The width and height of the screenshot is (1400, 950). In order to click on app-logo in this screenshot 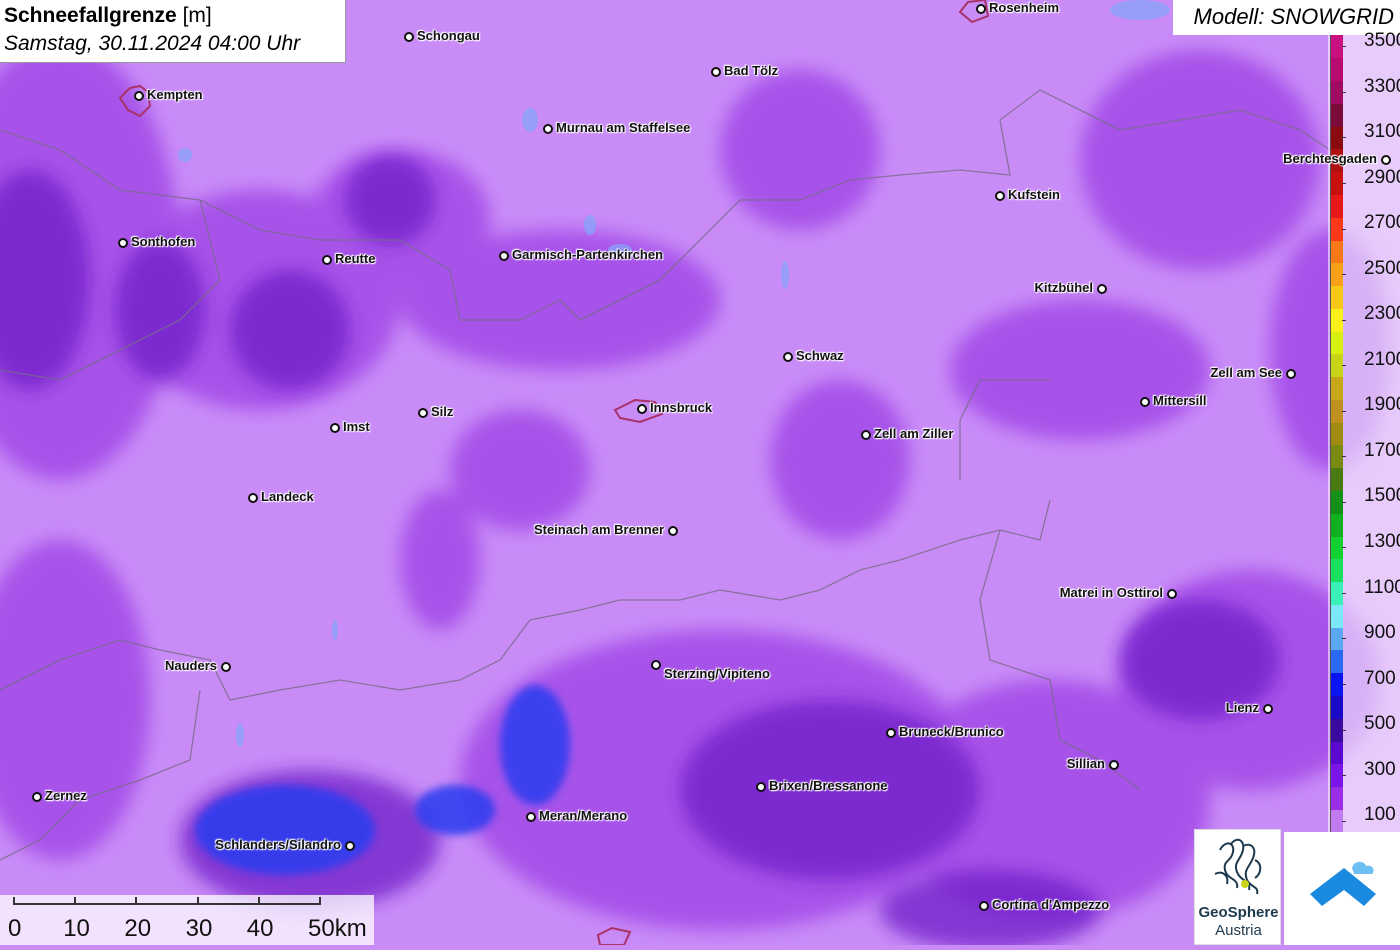, I will do `click(1342, 888)`.